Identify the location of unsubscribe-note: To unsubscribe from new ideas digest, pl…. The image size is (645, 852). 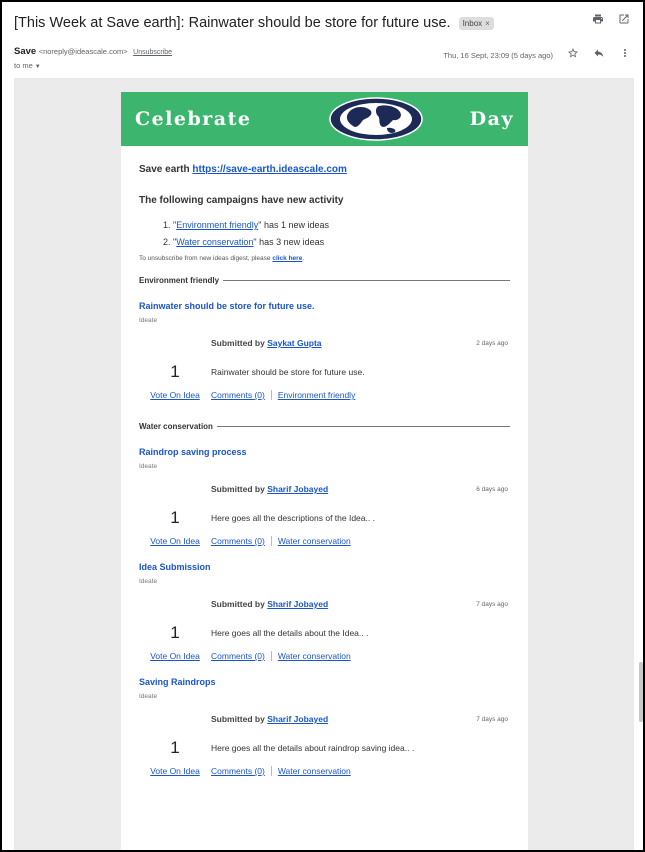
(324, 258).